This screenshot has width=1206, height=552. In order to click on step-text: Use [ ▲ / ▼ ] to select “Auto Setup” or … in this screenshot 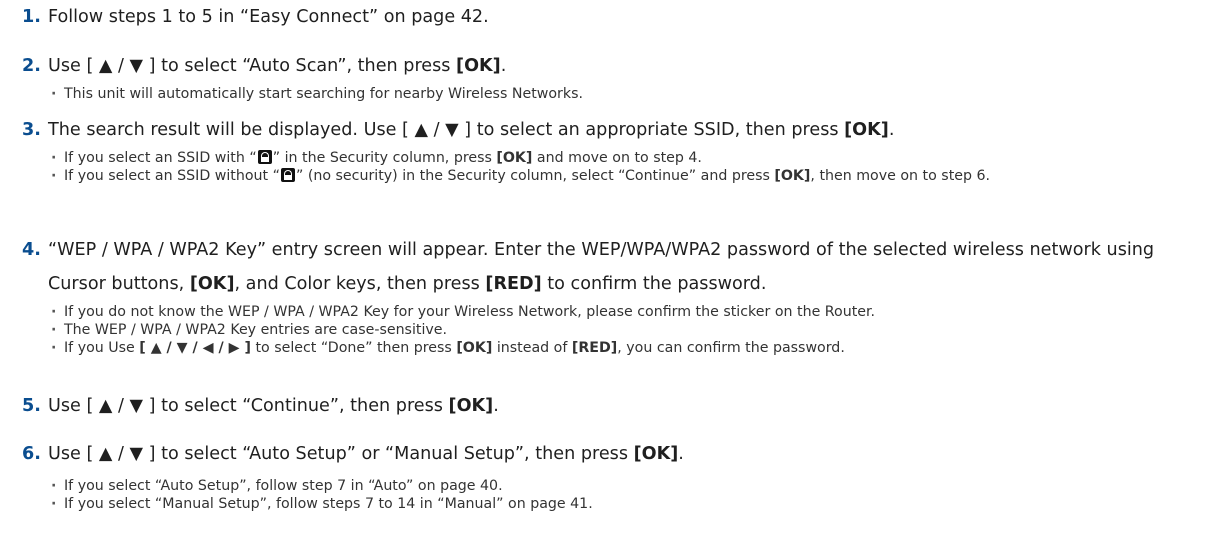, I will do `click(366, 454)`.